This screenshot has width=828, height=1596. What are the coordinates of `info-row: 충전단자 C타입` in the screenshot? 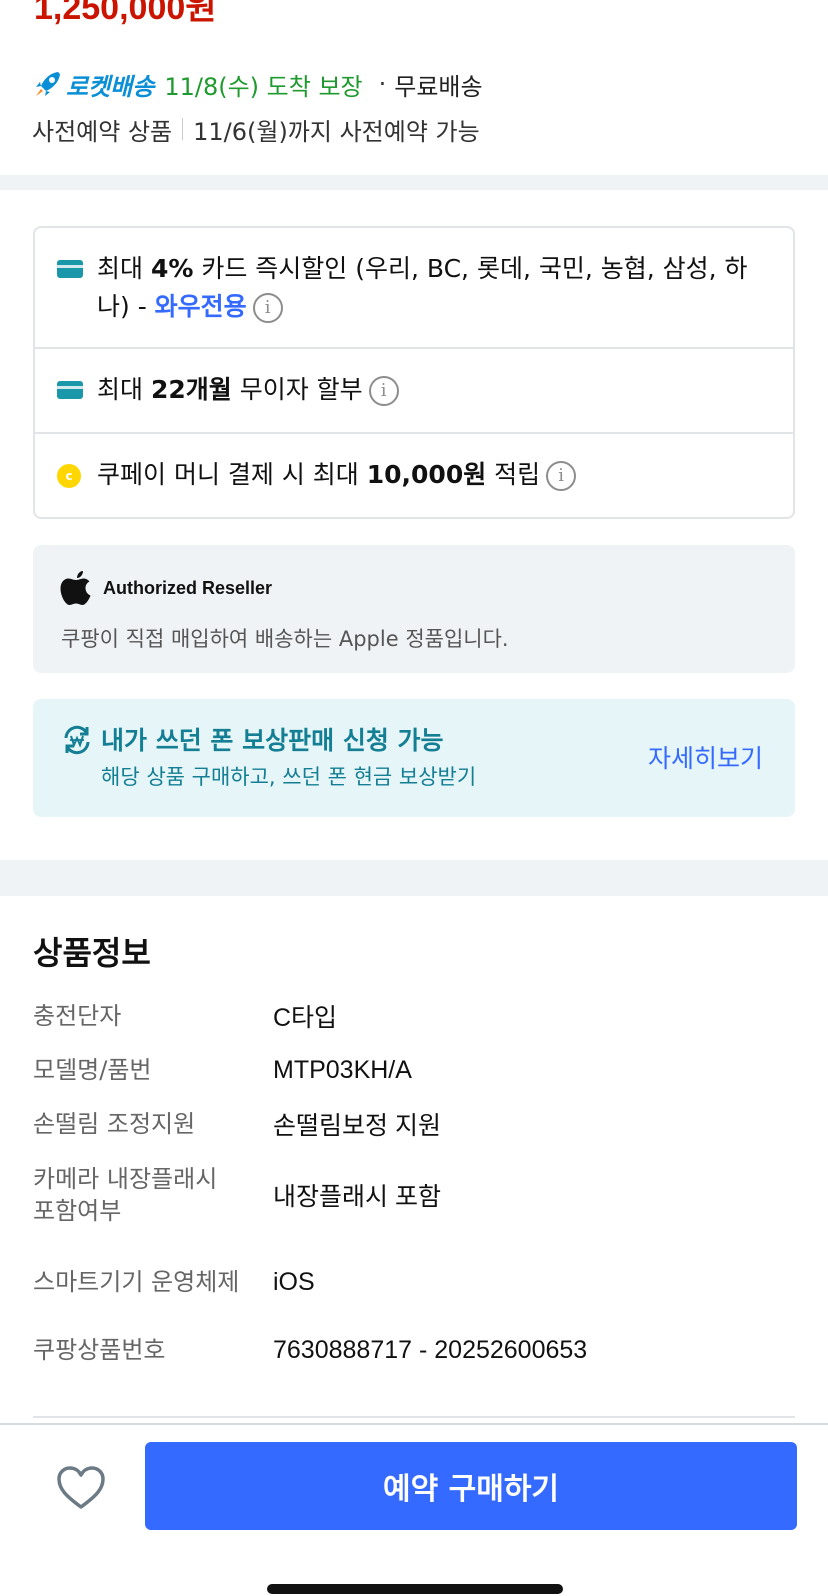 It's located at (414, 1016).